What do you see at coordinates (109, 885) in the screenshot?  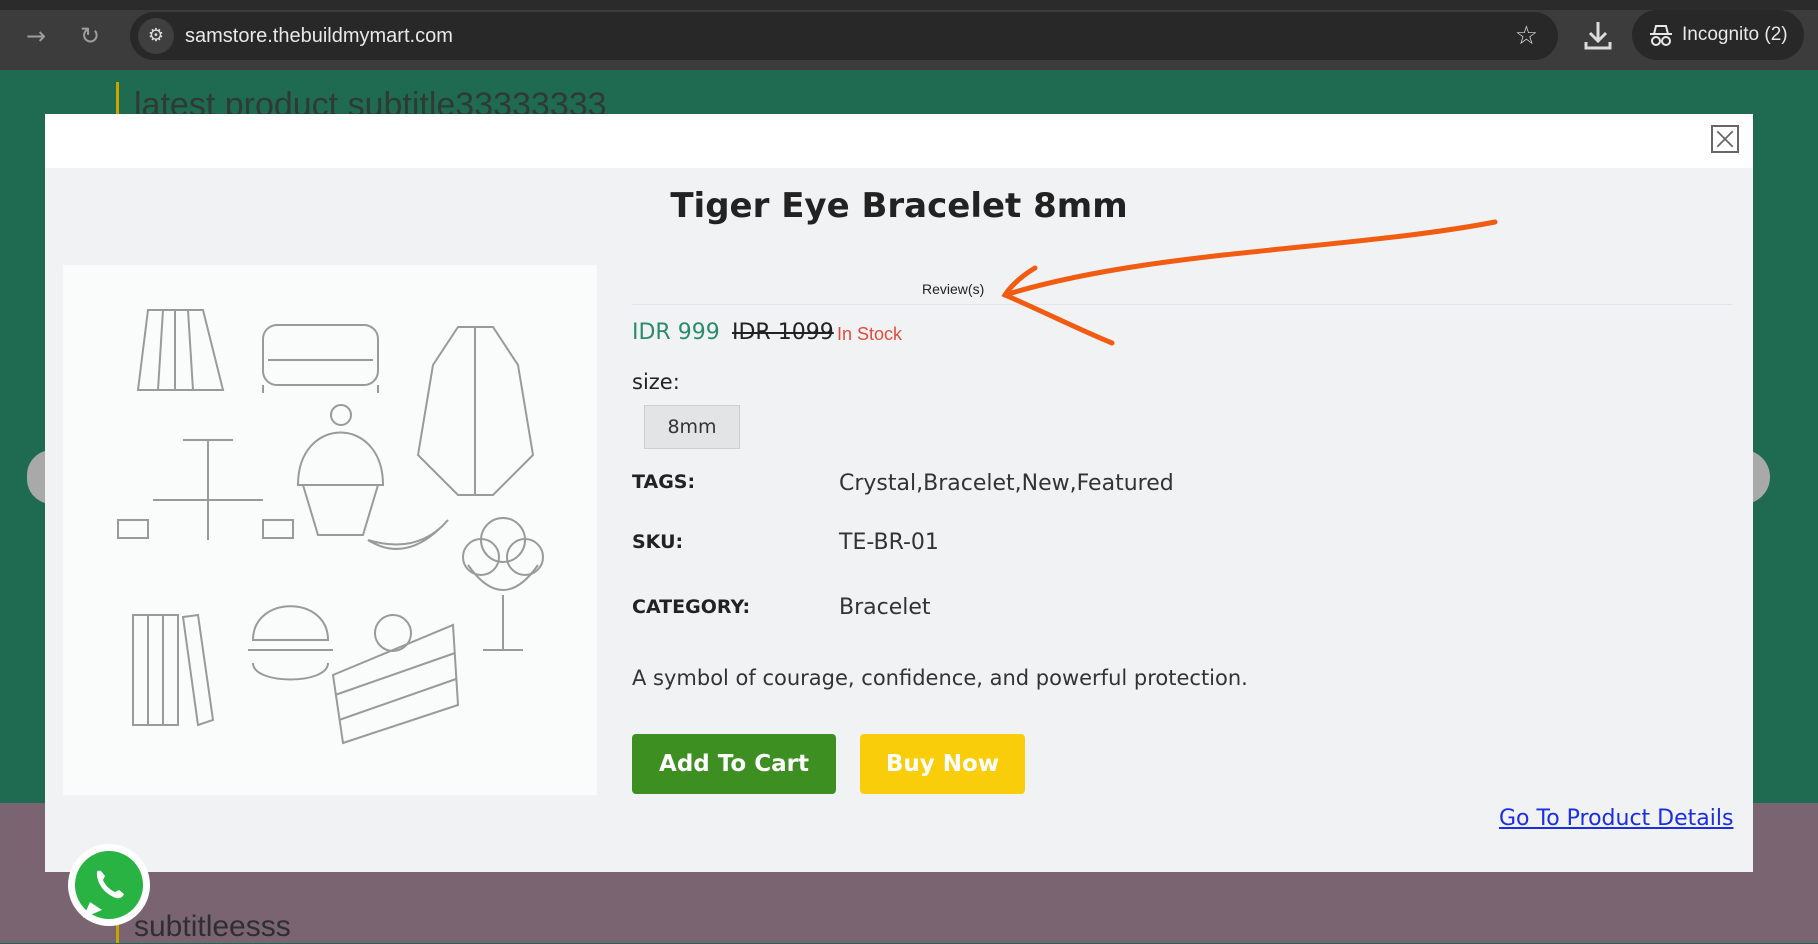 I see `whatsapp-icon` at bounding box center [109, 885].